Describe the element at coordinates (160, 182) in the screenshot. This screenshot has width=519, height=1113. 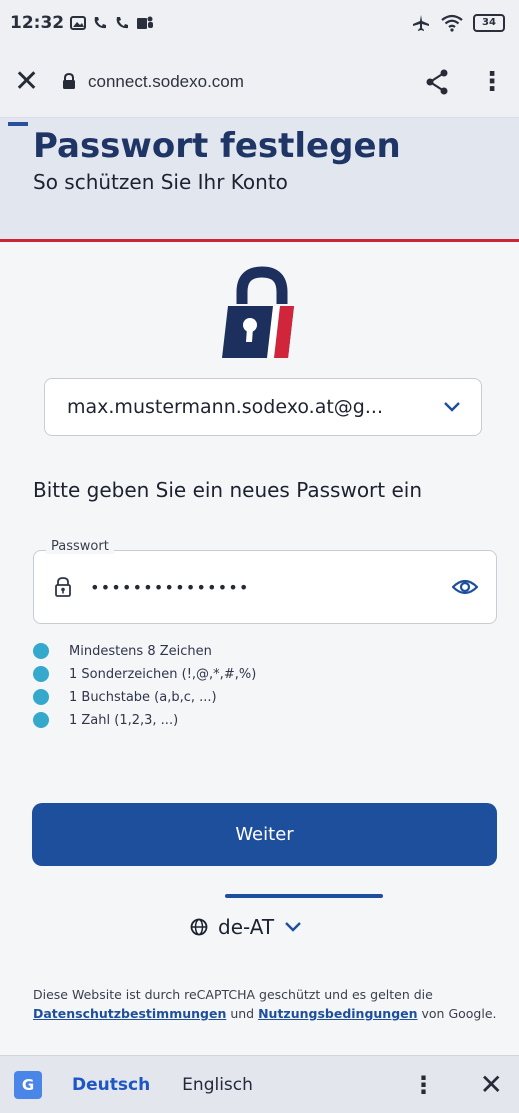
I see `page-subtitle: So schützen Sie Ihr Konto` at that location.